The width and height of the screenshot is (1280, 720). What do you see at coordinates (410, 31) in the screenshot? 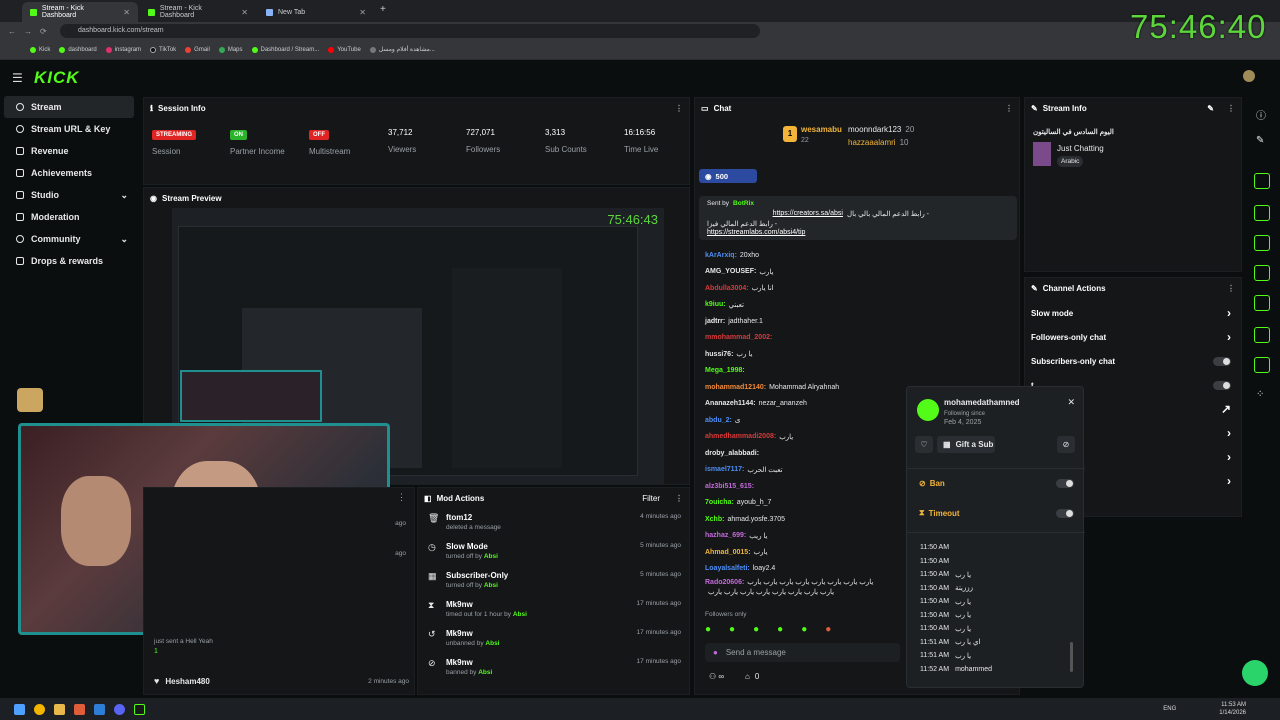
I see `url-input: dashboard.kick.com/stream` at bounding box center [410, 31].